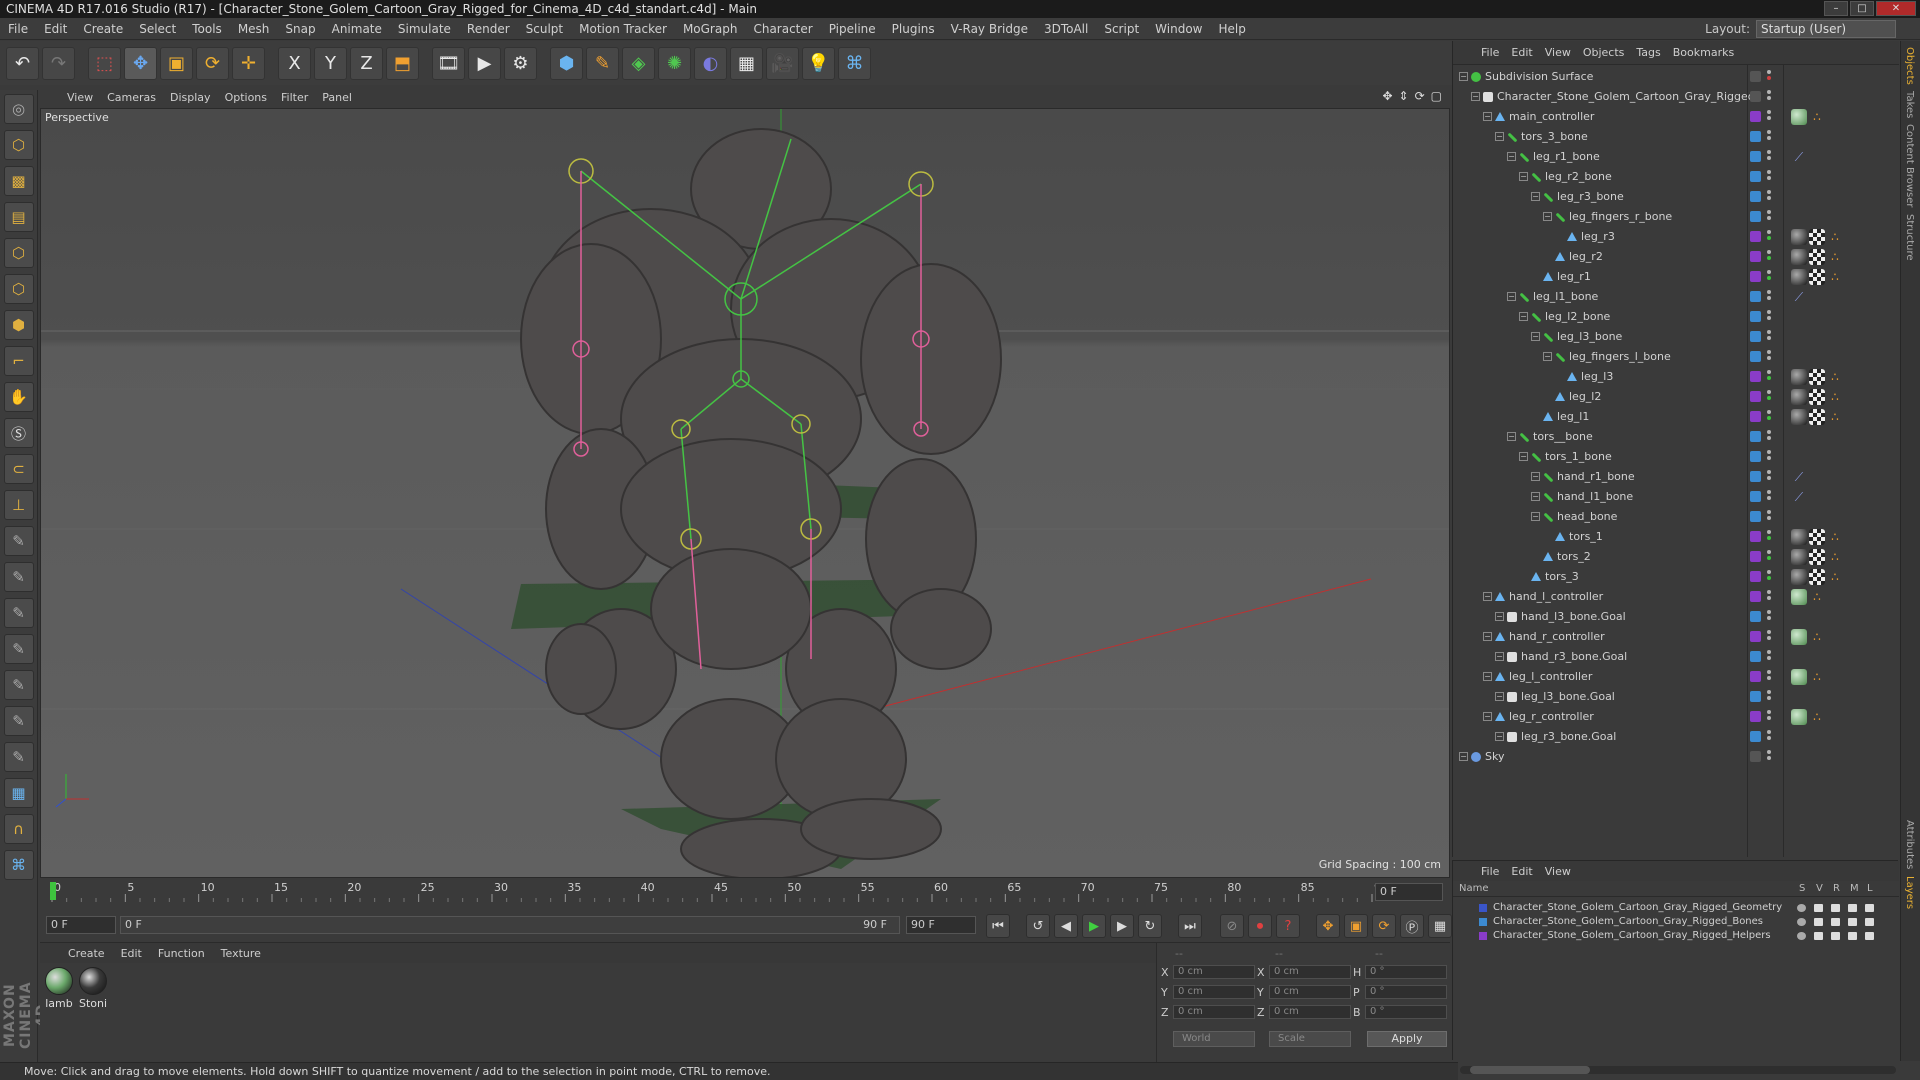 The height and width of the screenshot is (1080, 1920). Describe the element at coordinates (674, 63) in the screenshot. I see `cloner-icon: ✺` at that location.